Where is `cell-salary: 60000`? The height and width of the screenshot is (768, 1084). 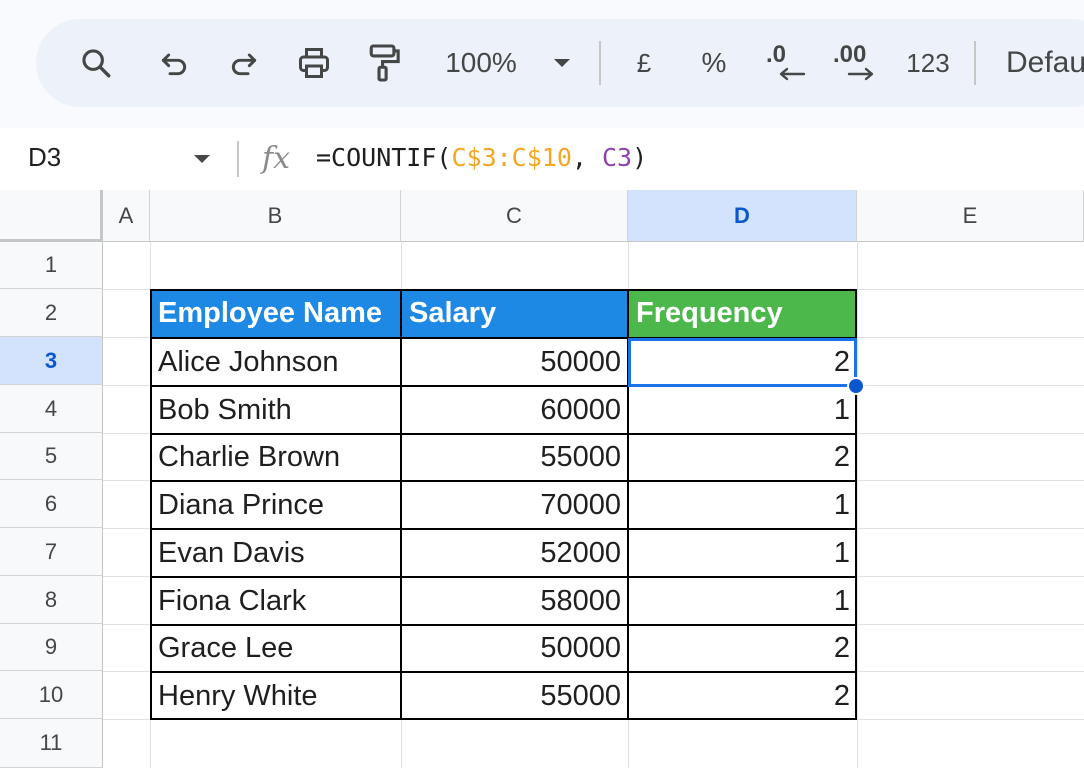 cell-salary: 60000 is located at coordinates (514, 410).